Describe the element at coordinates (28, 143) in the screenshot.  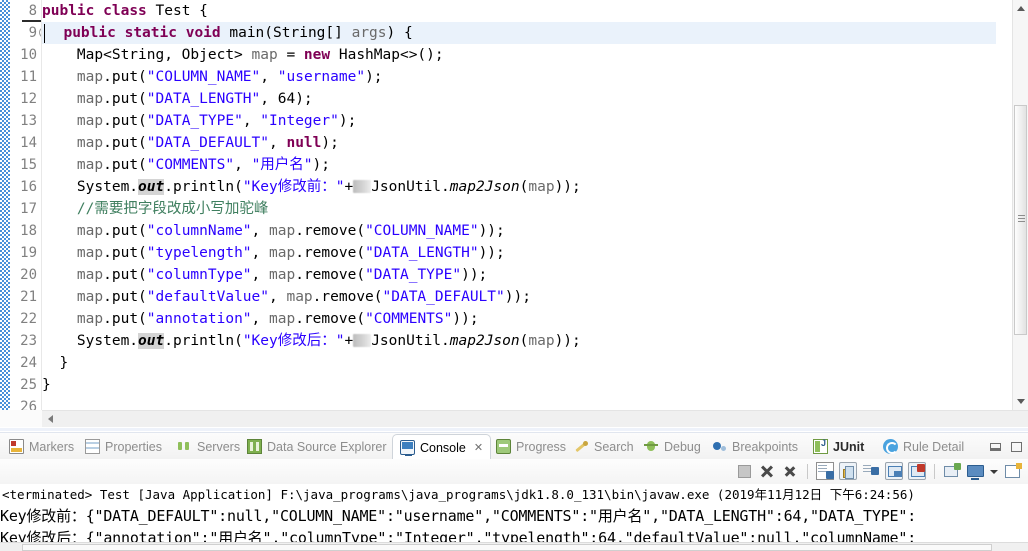
I see `line-number: 14` at that location.